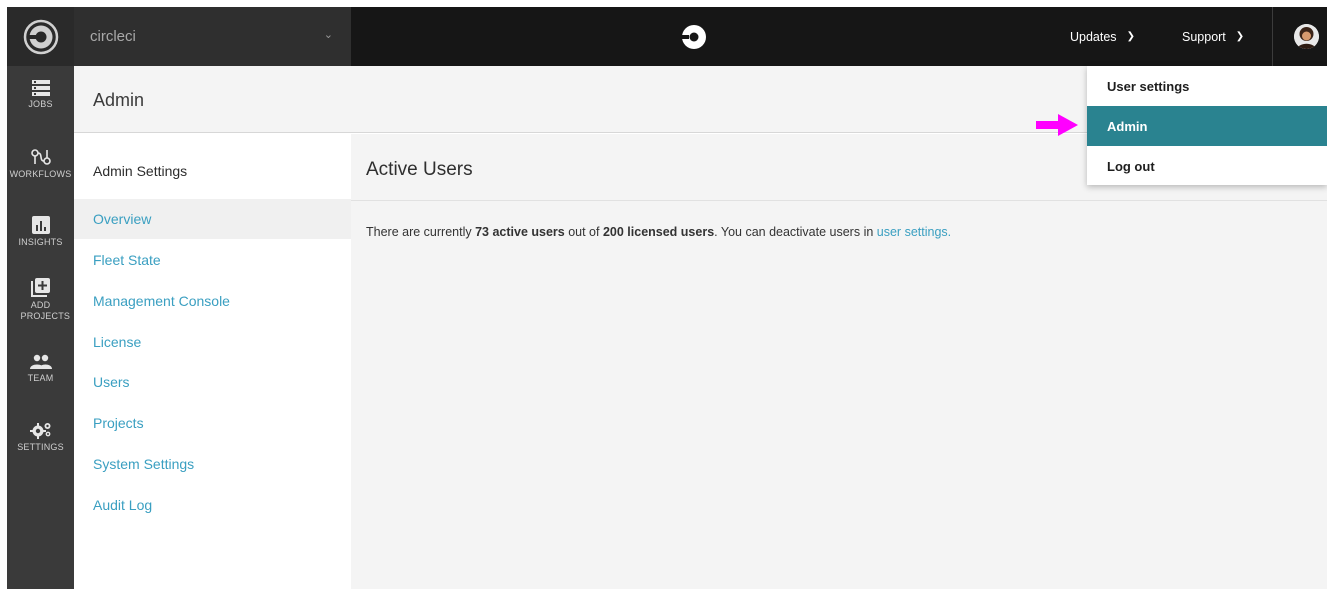 This screenshot has width=1327, height=589. What do you see at coordinates (39, 431) in the screenshot?
I see `settings-icon` at bounding box center [39, 431].